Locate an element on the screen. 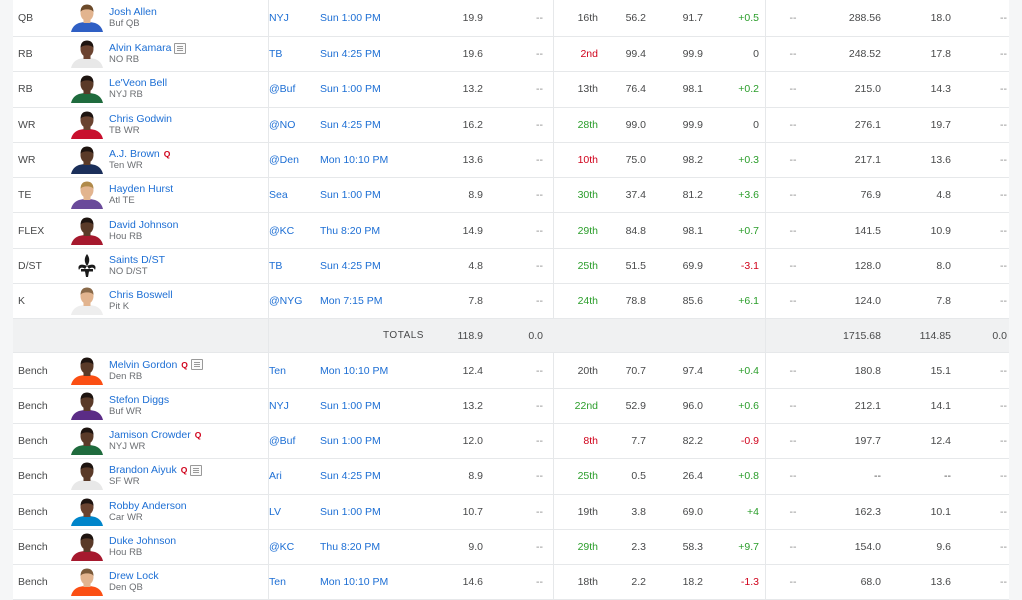  player-name-link: Robby Anderson is located at coordinates (148, 506).